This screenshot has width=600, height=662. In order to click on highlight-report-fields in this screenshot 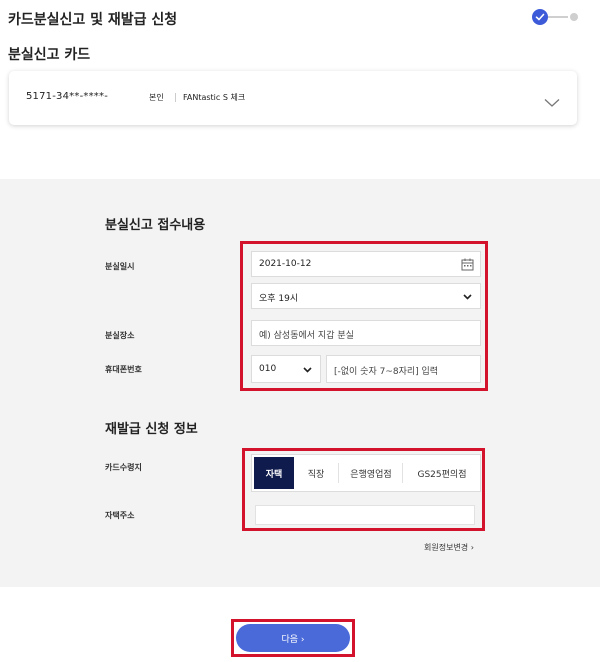, I will do `click(364, 316)`.